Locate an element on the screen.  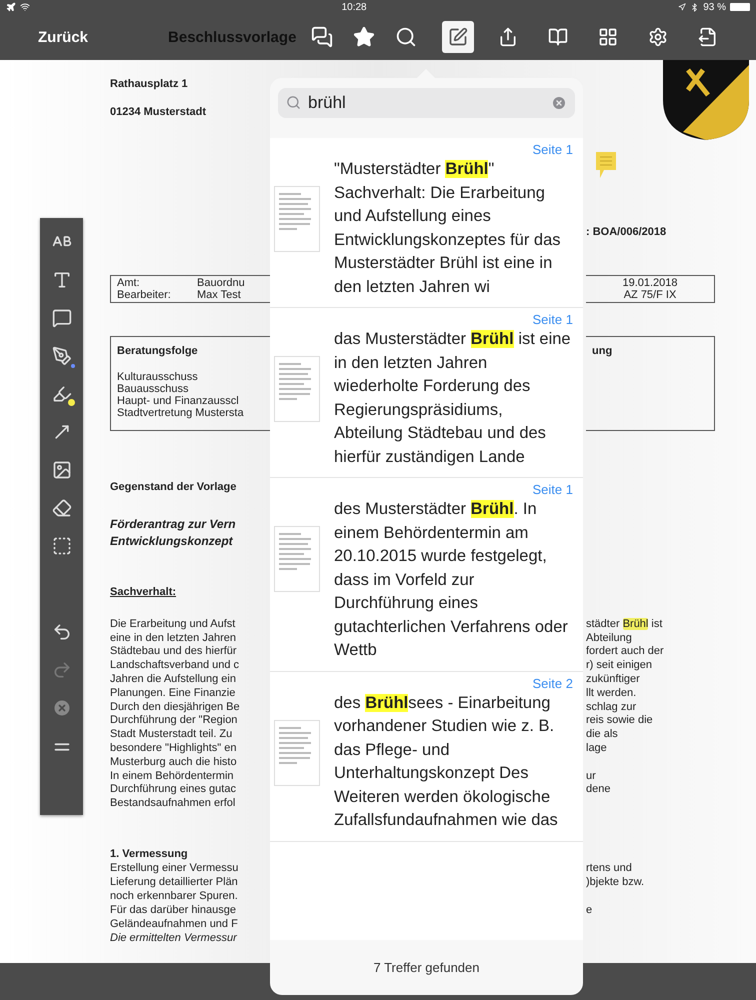
shield-emblem-icon is located at coordinates (706, 100).